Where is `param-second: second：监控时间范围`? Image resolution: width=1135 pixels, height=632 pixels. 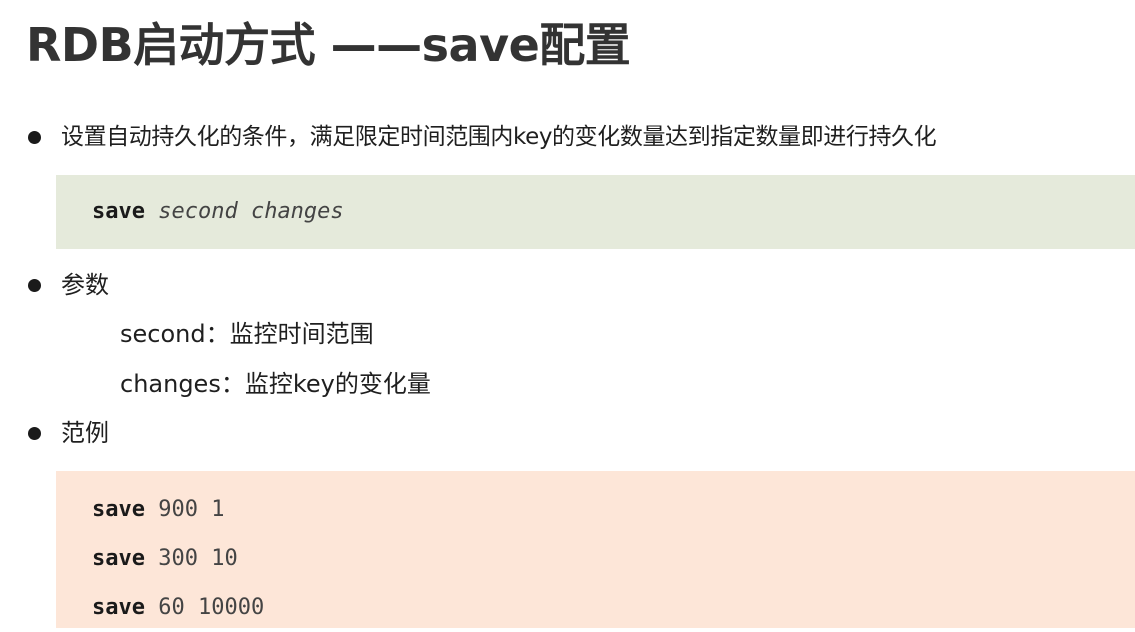
param-second: second：监控时间范围 is located at coordinates (247, 334).